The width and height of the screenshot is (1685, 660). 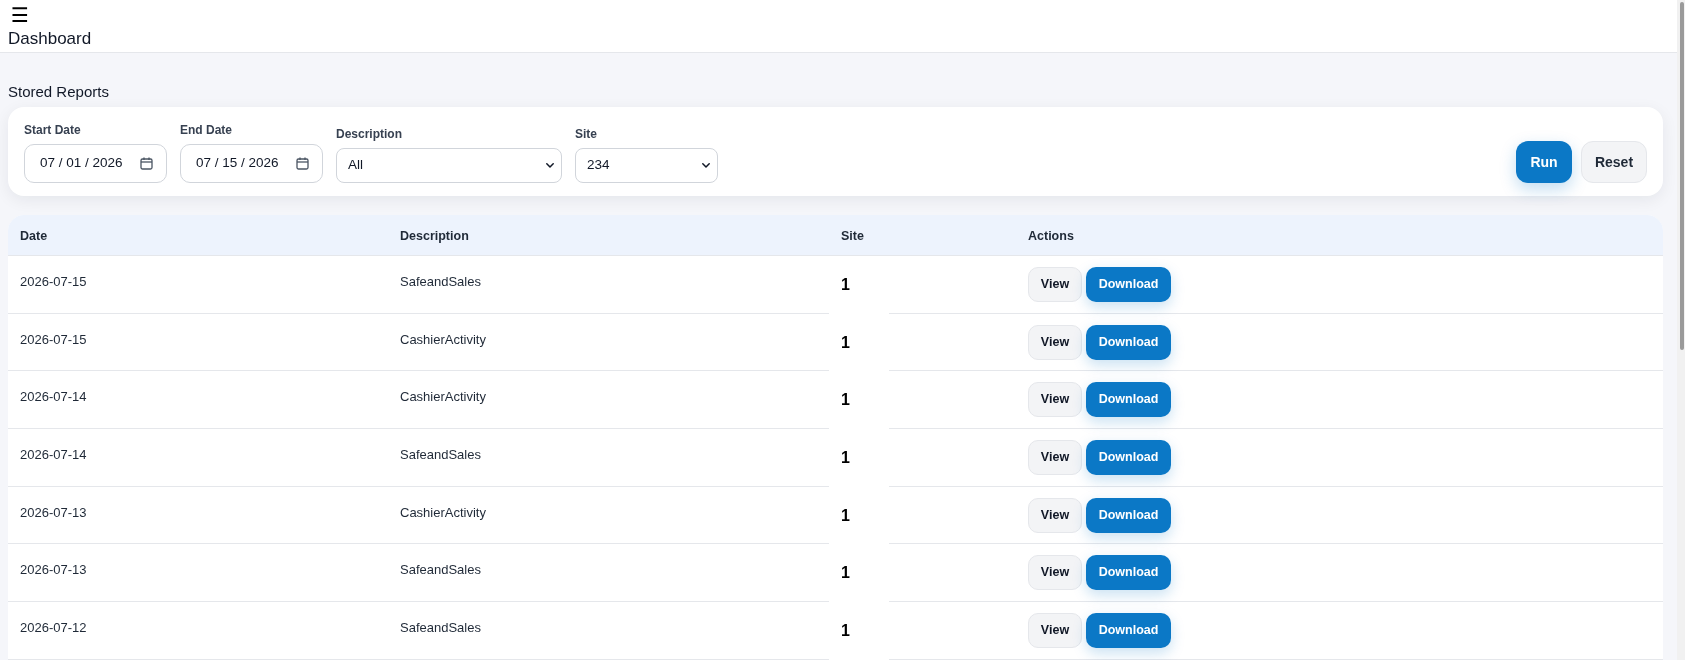 What do you see at coordinates (1544, 162) in the screenshot?
I see `run-button: Run` at bounding box center [1544, 162].